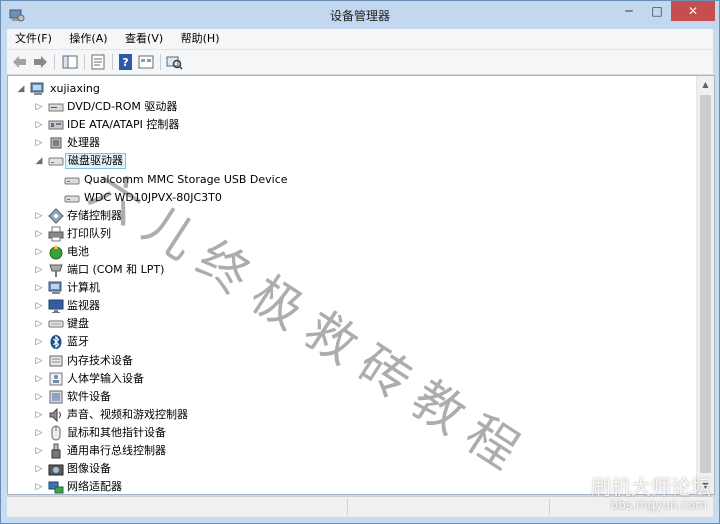  Describe the element at coordinates (56, 342) in the screenshot. I see `bluetooth-icon` at that location.